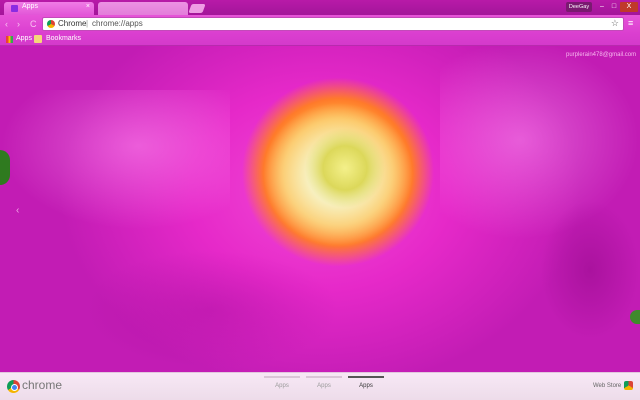 The width and height of the screenshot is (640, 400). I want to click on bottom-bar: chrome Apps Apps Apps Web Store, so click(320, 386).